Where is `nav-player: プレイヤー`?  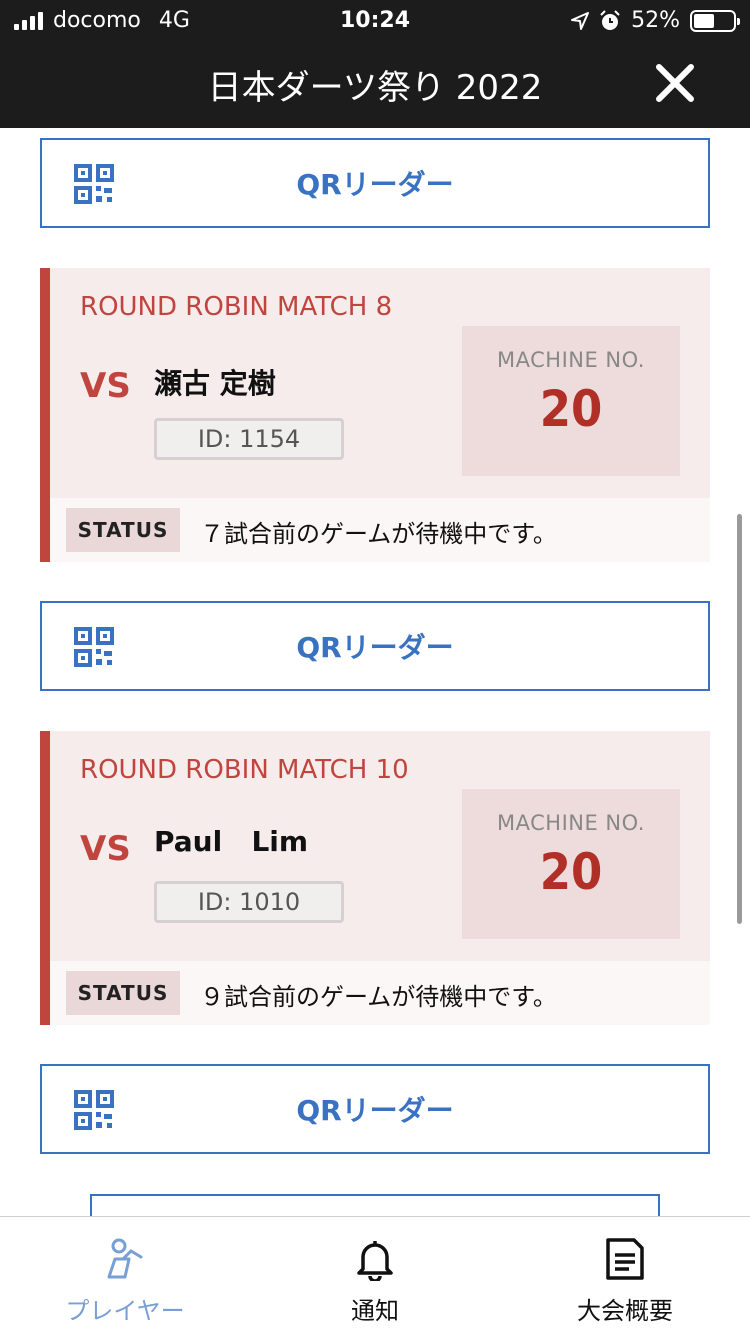 nav-player: プレイヤー is located at coordinates (125, 1275).